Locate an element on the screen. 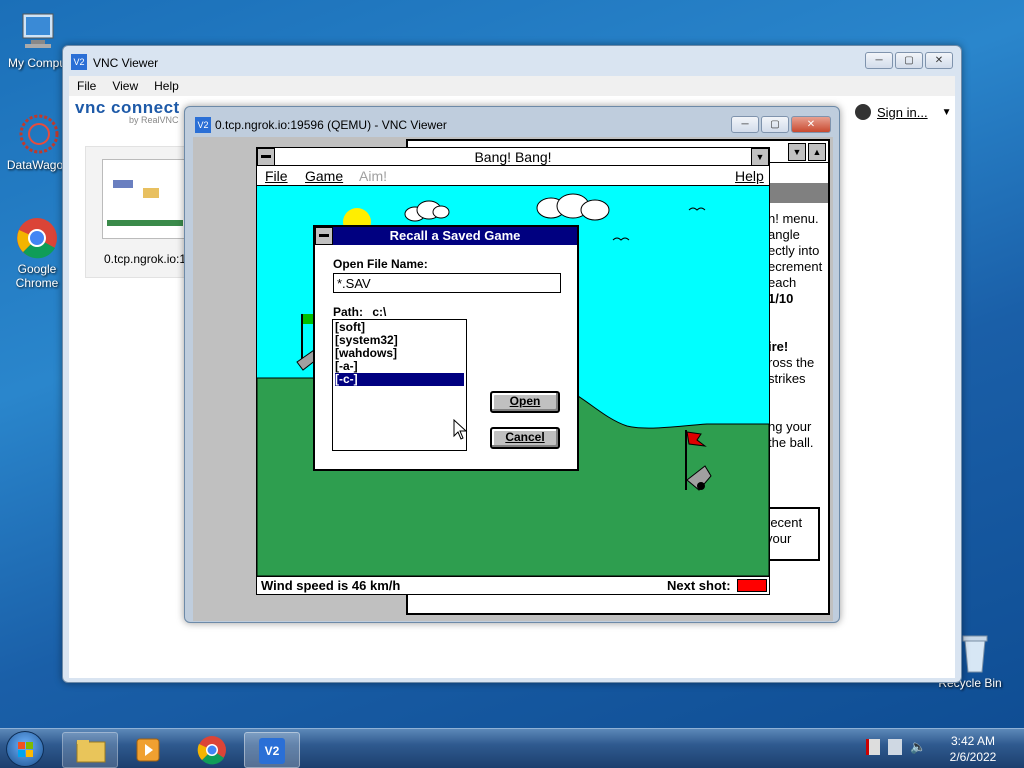 The width and height of the screenshot is (1024, 768). menu-view: View is located at coordinates (125, 86).